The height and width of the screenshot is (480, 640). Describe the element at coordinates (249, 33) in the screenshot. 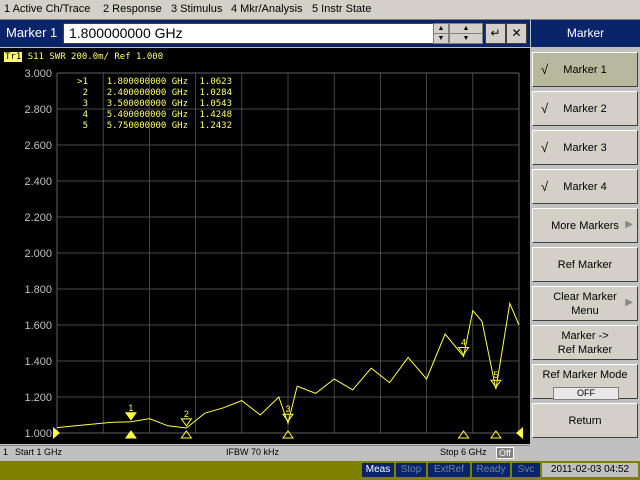

I see `marker-value-input: 1.800000000 GHz` at that location.